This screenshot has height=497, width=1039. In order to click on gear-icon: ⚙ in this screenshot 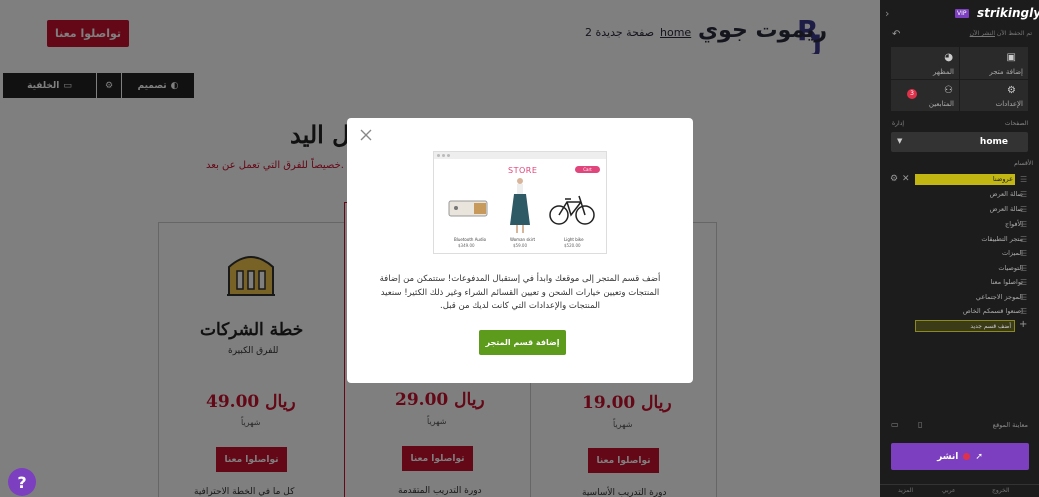, I will do `click(1011, 90)`.